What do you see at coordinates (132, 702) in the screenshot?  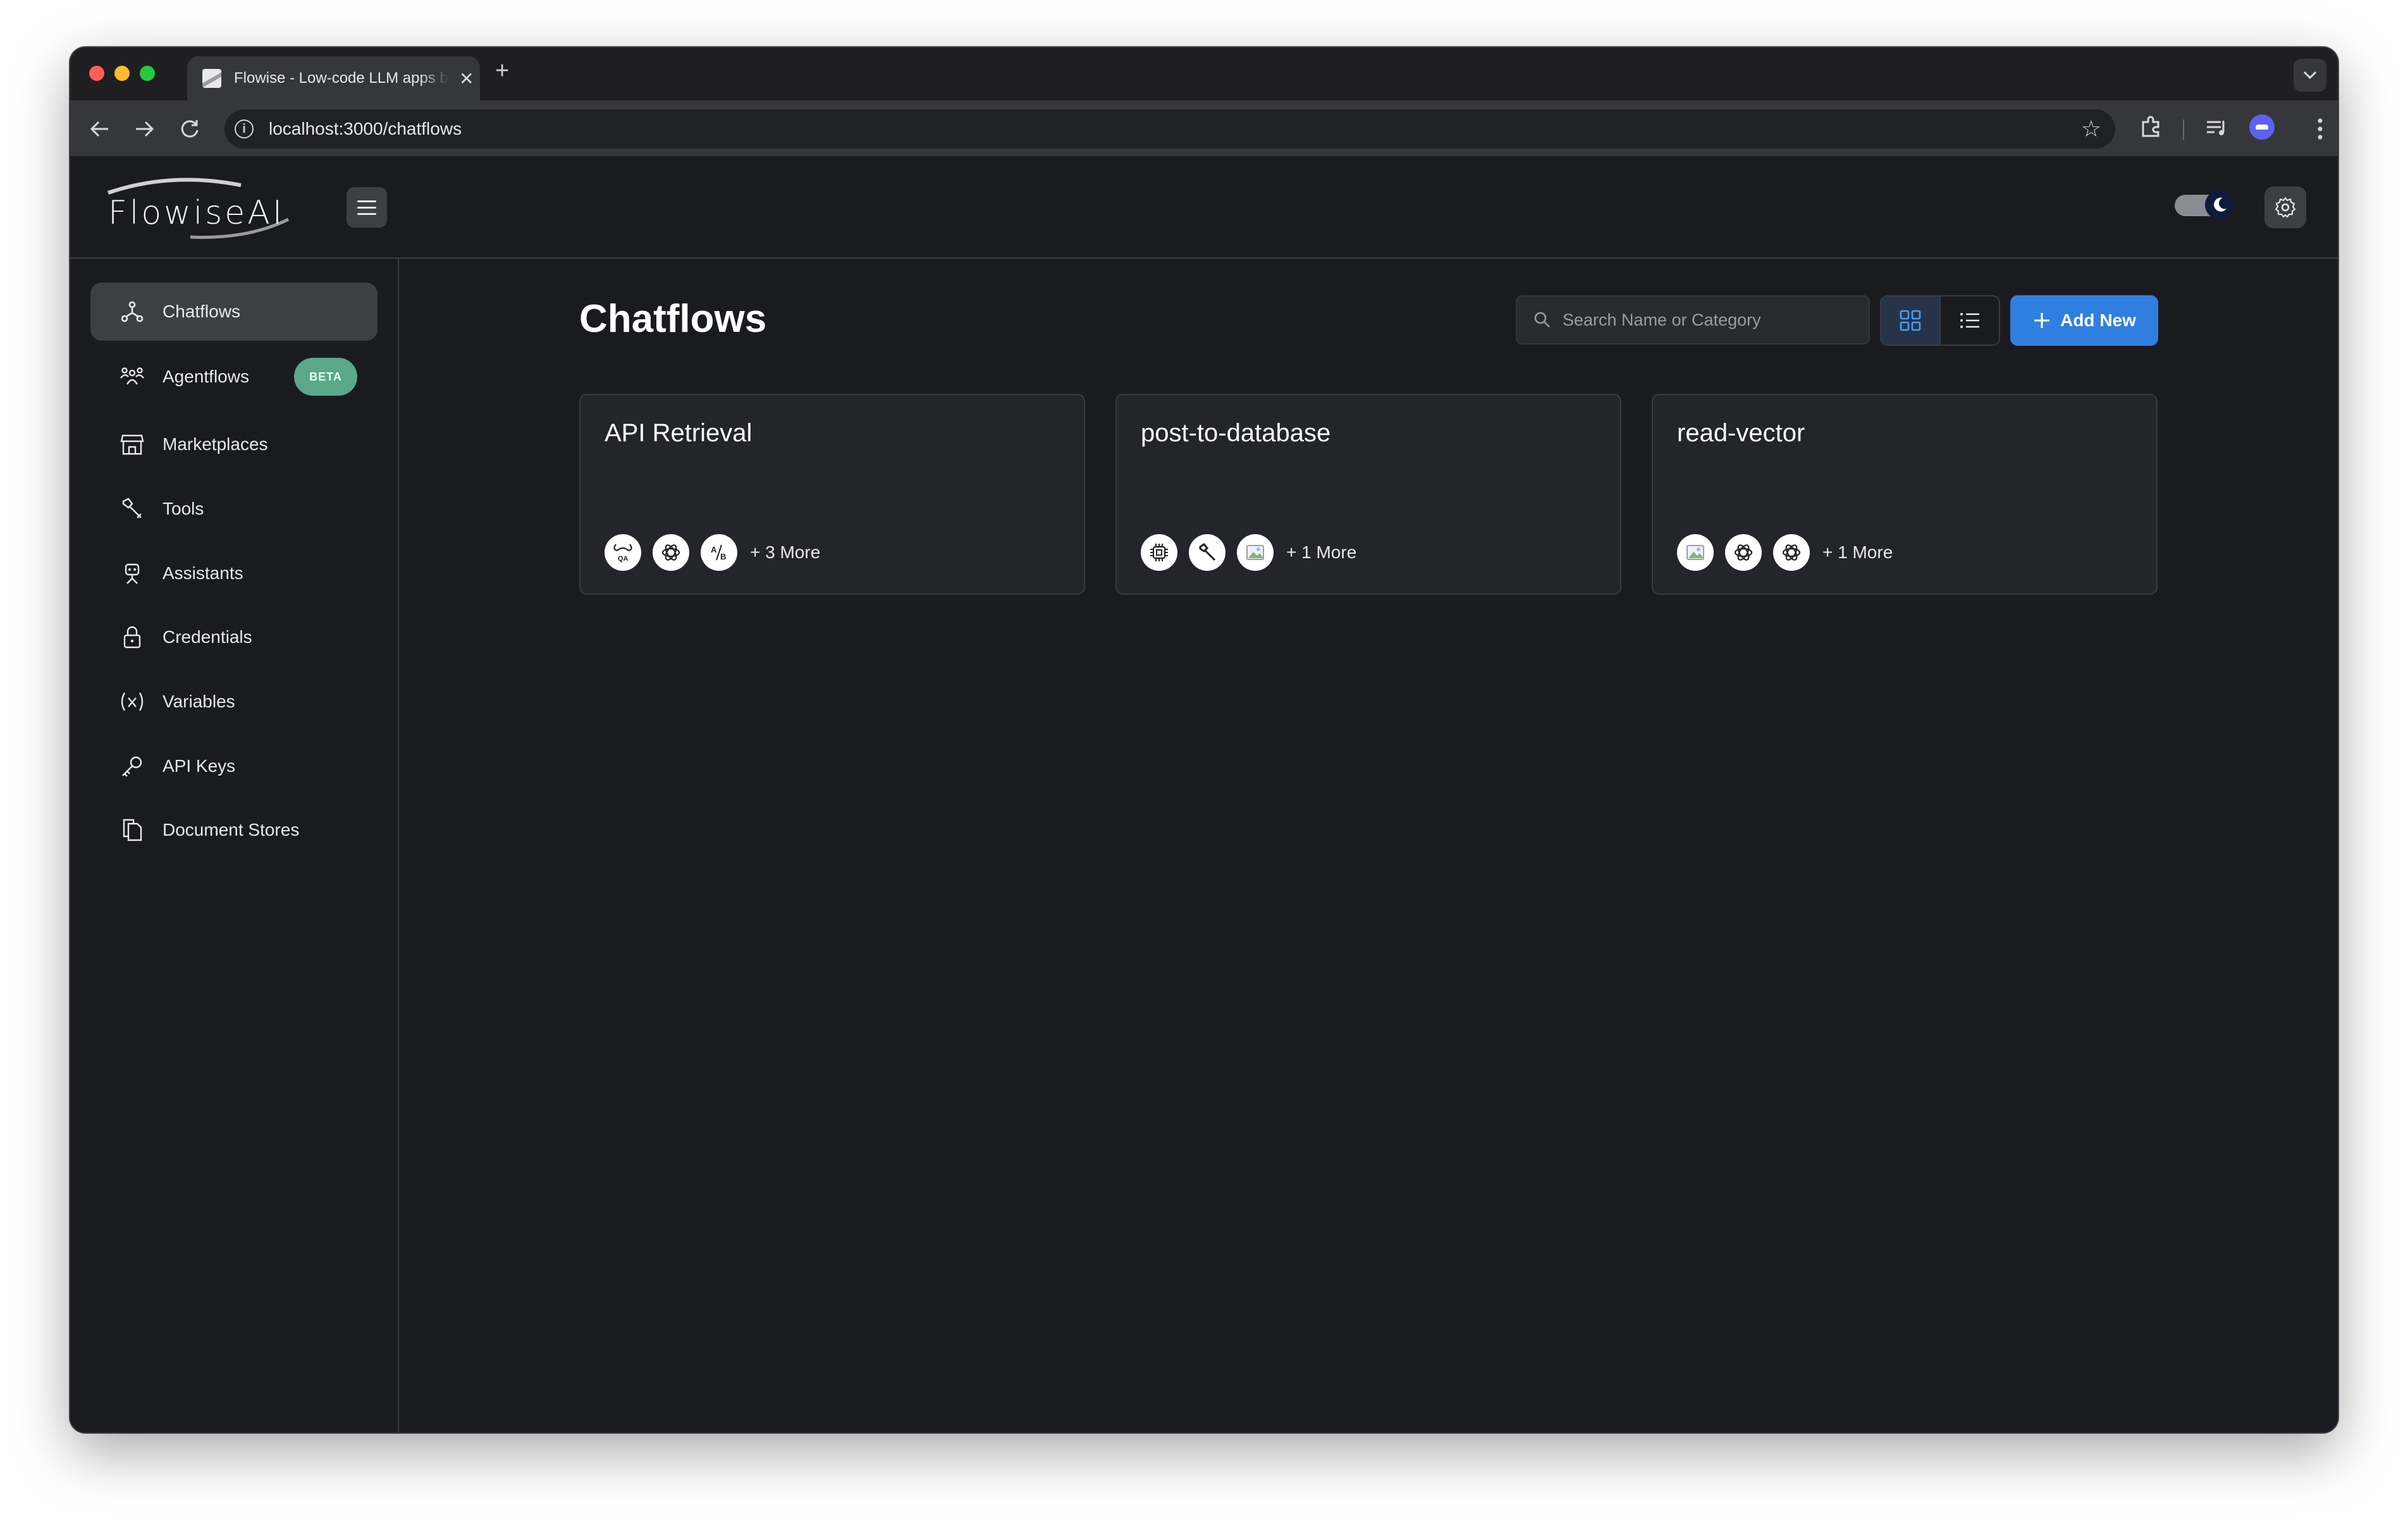 I see `variable-icon` at bounding box center [132, 702].